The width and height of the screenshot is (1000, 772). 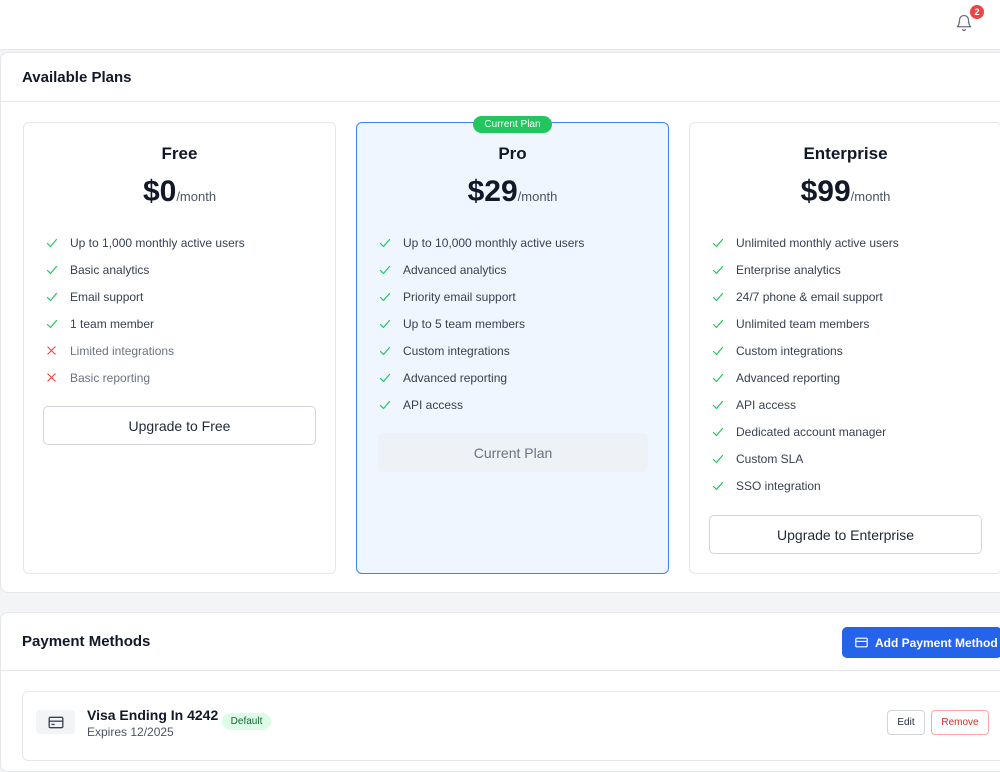 I want to click on feature-item: Unlimited team members, so click(x=805, y=323).